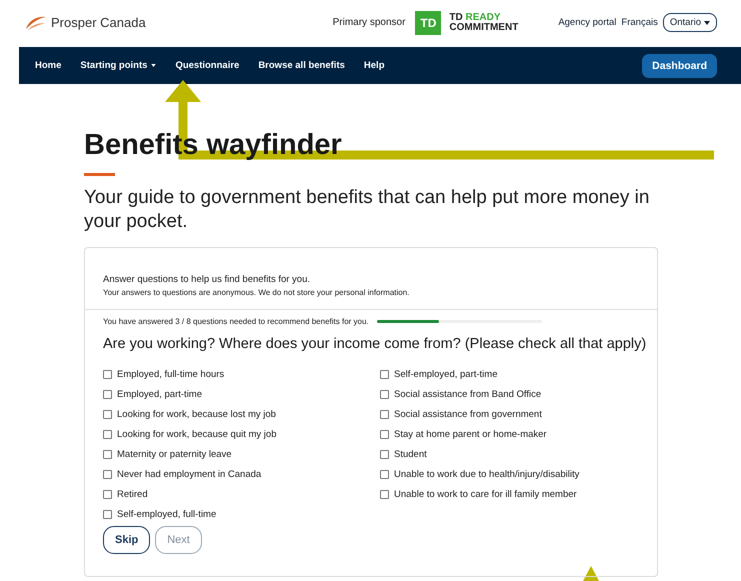 This screenshot has width=741, height=581. Describe the element at coordinates (509, 434) in the screenshot. I see `checkbox-option: Stay at home parent or home-maker` at that location.